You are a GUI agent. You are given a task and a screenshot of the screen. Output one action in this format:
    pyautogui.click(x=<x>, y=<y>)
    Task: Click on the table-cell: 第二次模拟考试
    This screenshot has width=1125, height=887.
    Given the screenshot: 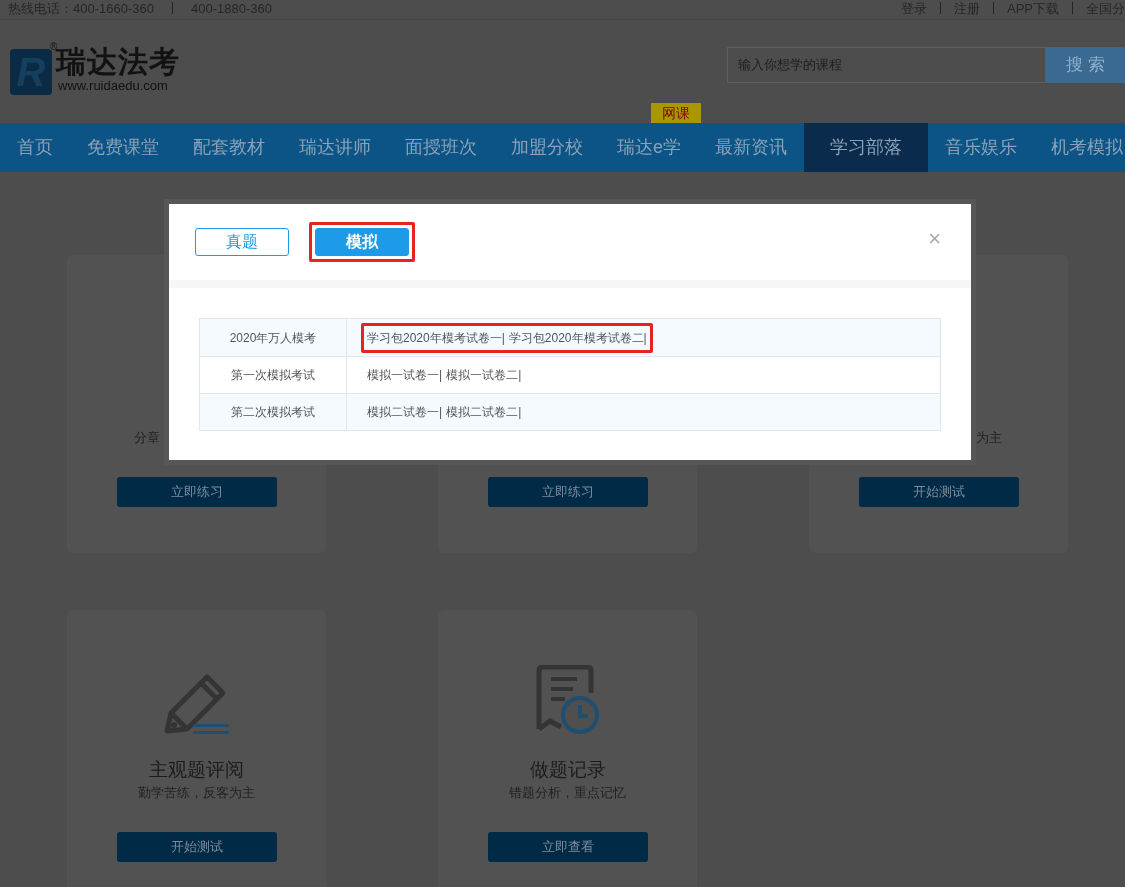 What is the action you would take?
    pyautogui.click(x=273, y=412)
    